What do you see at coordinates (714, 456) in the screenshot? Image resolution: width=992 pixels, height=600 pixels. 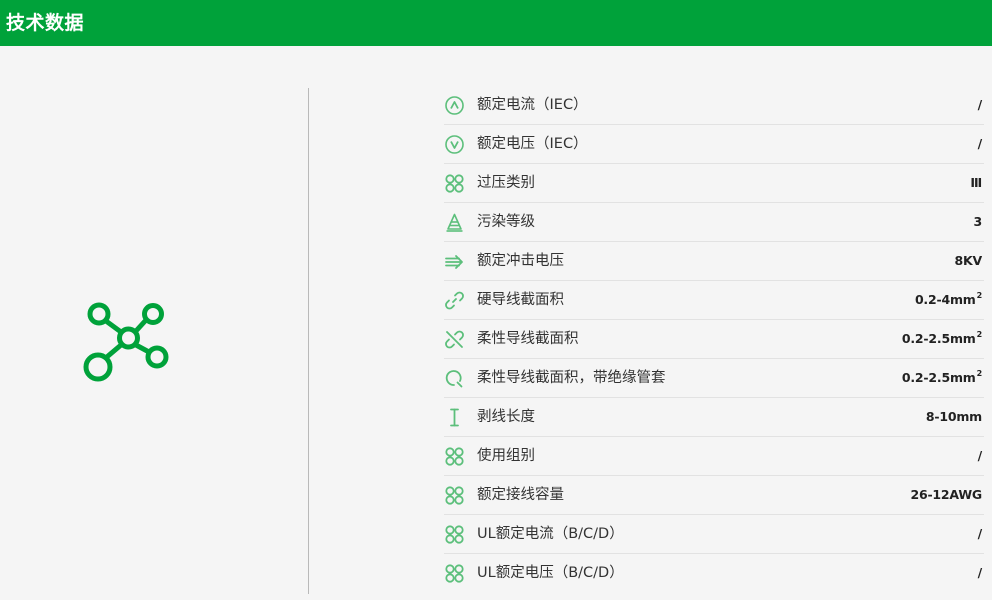 I see `spec-row: 使用组别 /` at bounding box center [714, 456].